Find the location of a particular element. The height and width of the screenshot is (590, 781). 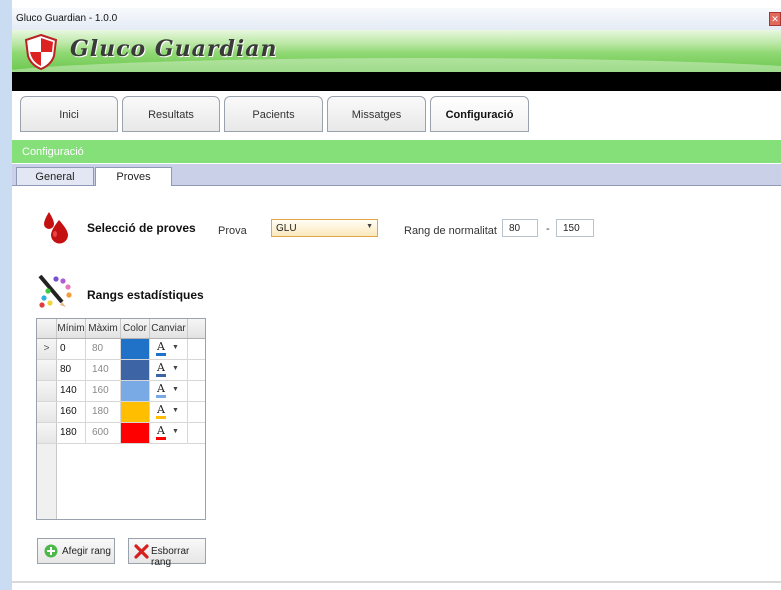

title-bar: Gluco Guardian - 1.0.0 ✕ is located at coordinates (396, 19).